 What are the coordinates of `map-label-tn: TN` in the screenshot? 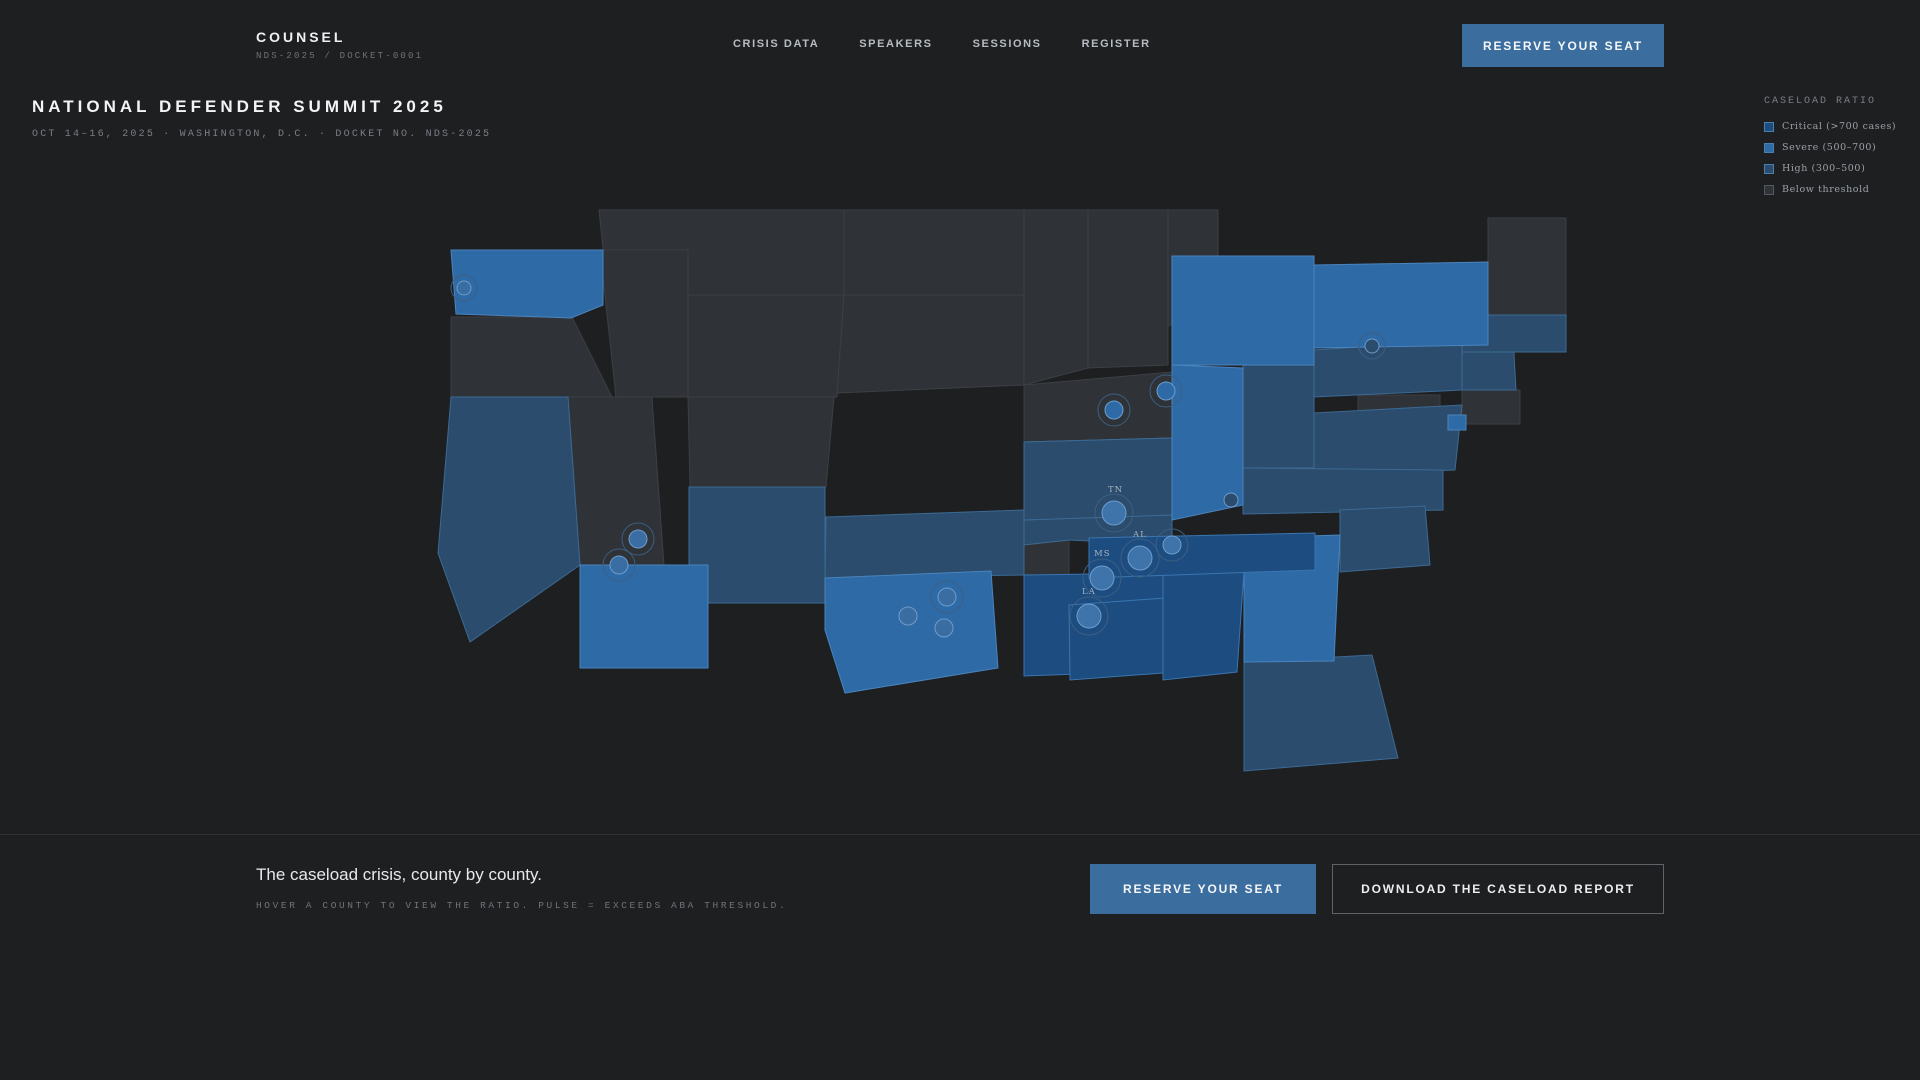 It's located at (1115, 490).